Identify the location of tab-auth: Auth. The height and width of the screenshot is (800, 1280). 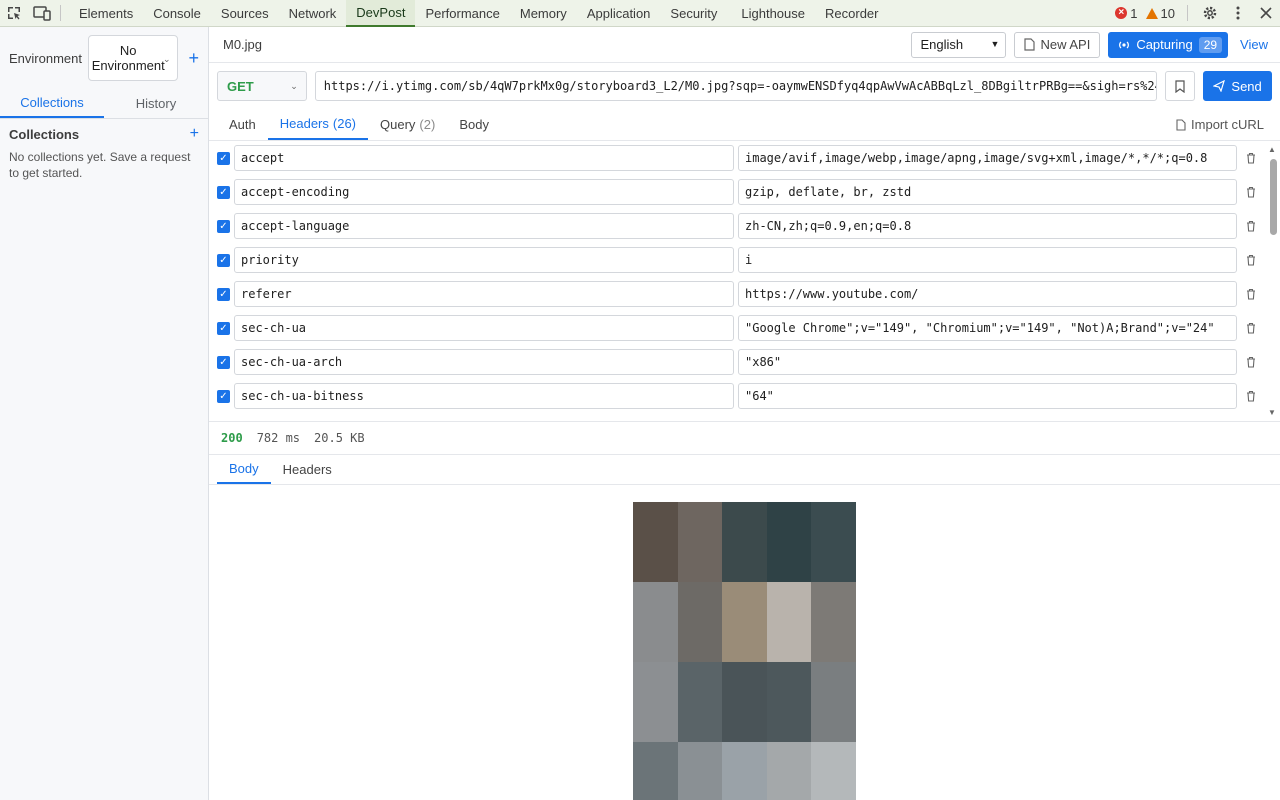
(242, 124).